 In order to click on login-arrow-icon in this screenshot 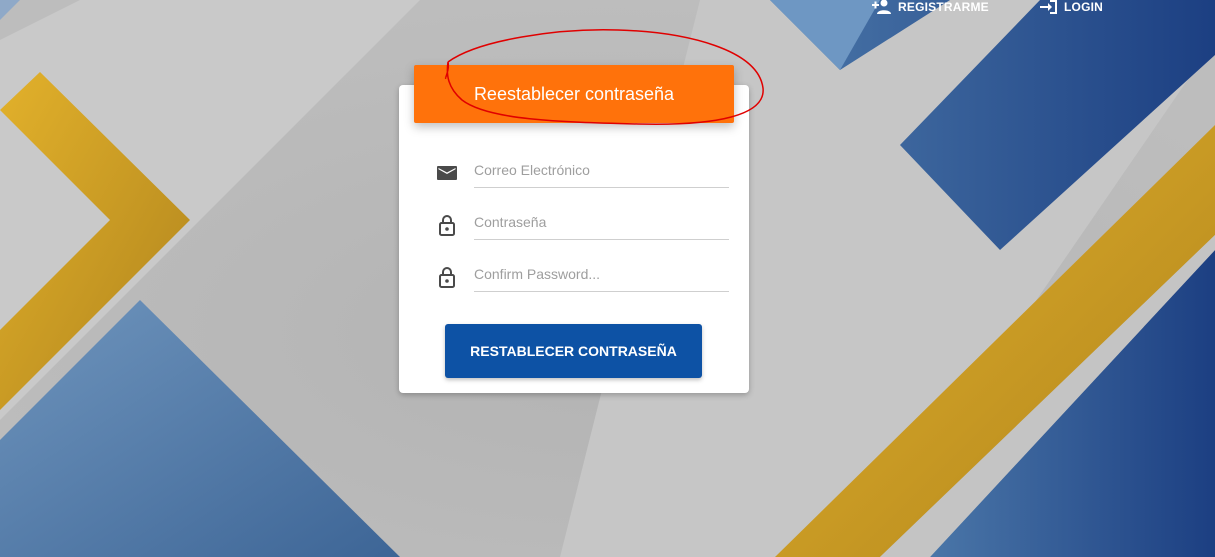, I will do `click(1049, 7)`.